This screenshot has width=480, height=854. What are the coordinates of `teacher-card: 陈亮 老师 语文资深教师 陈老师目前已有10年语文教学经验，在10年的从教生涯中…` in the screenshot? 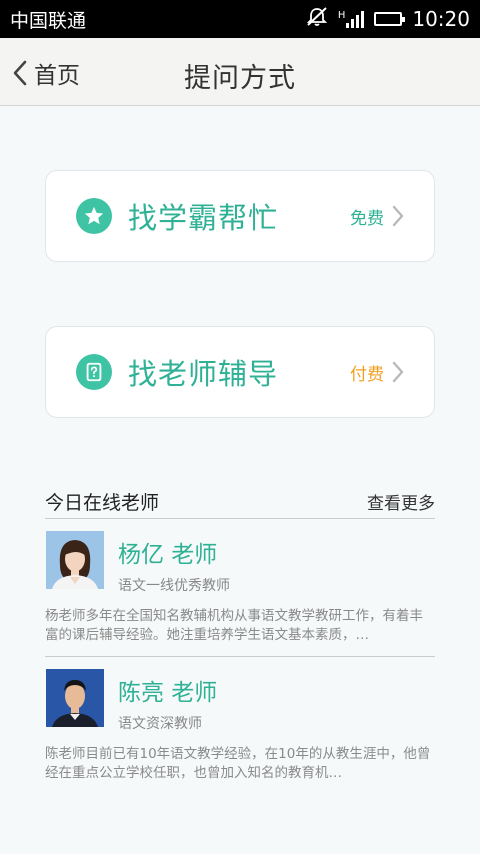 It's located at (240, 727).